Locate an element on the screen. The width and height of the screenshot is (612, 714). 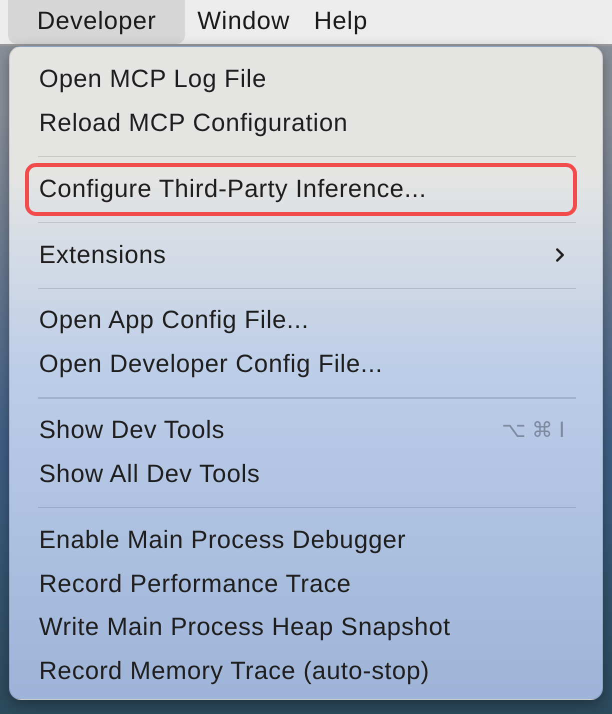
menu-item: Extensions is located at coordinates (301, 255).